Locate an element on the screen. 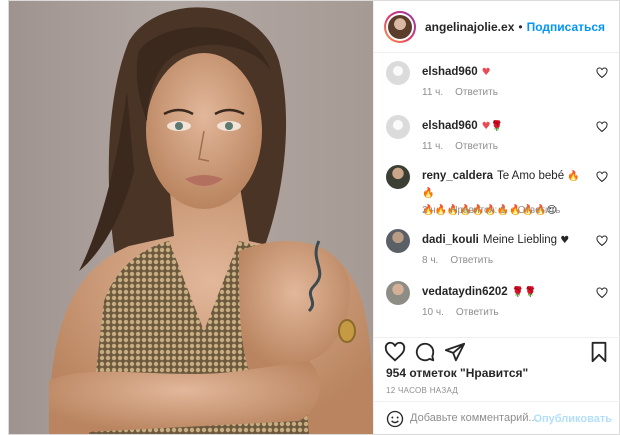 The image size is (620, 435). commenter-username: vedataydin6202 is located at coordinates (465, 292).